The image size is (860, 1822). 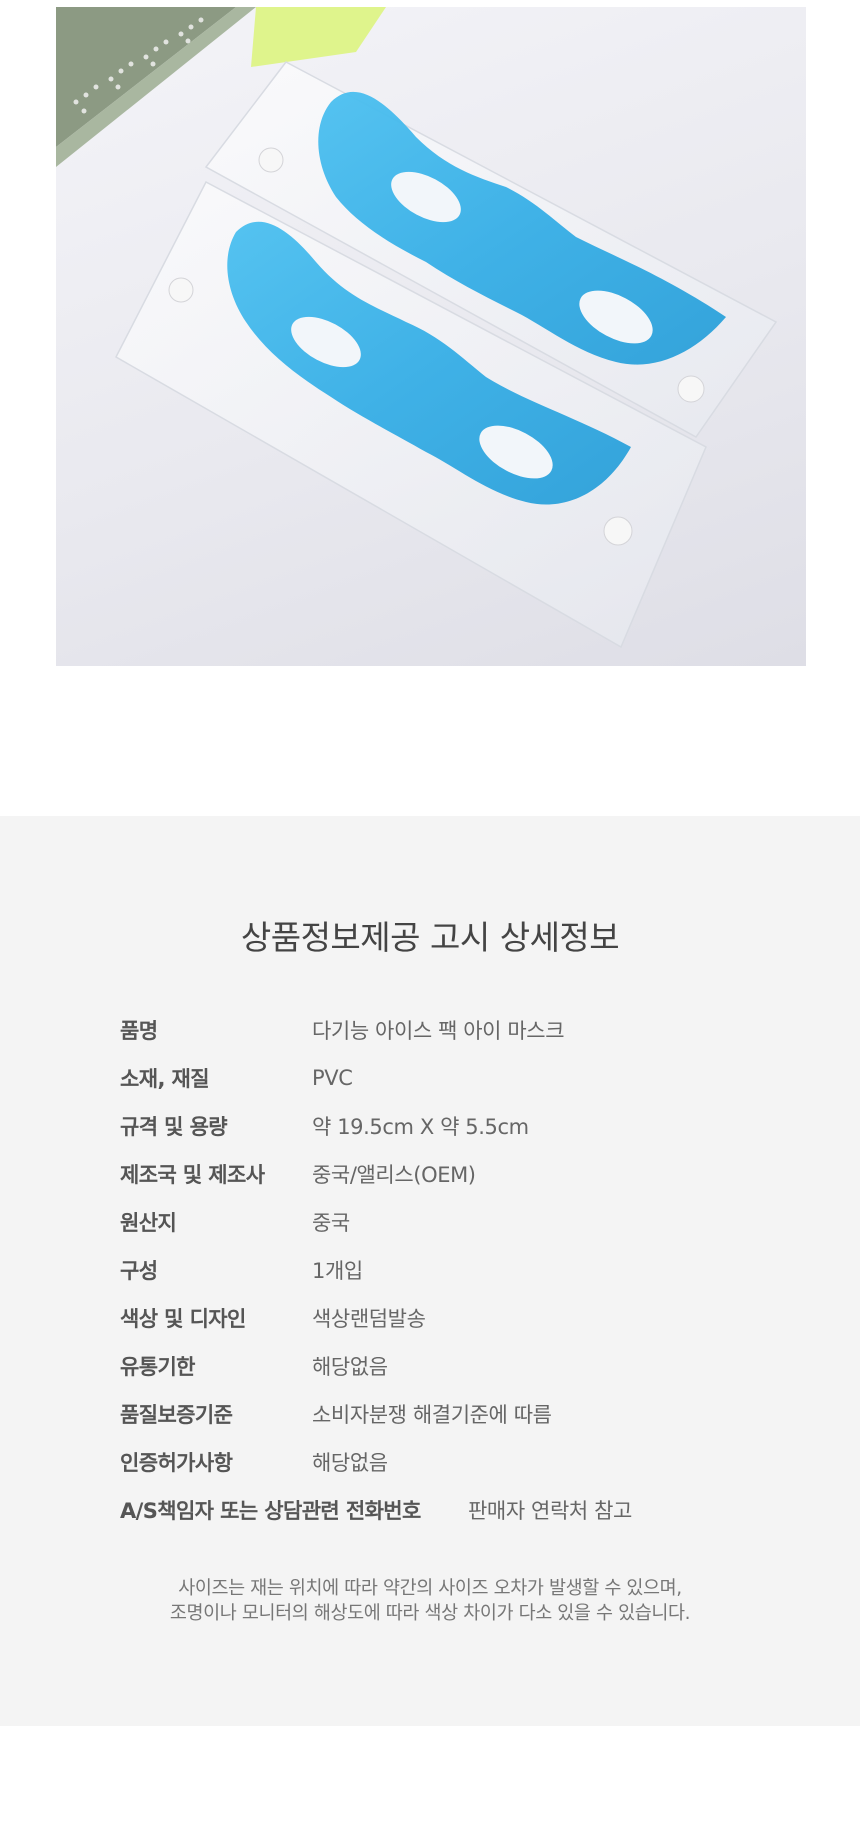 What do you see at coordinates (369, 1319) in the screenshot?
I see `spec-value: 색상랜덤발송` at bounding box center [369, 1319].